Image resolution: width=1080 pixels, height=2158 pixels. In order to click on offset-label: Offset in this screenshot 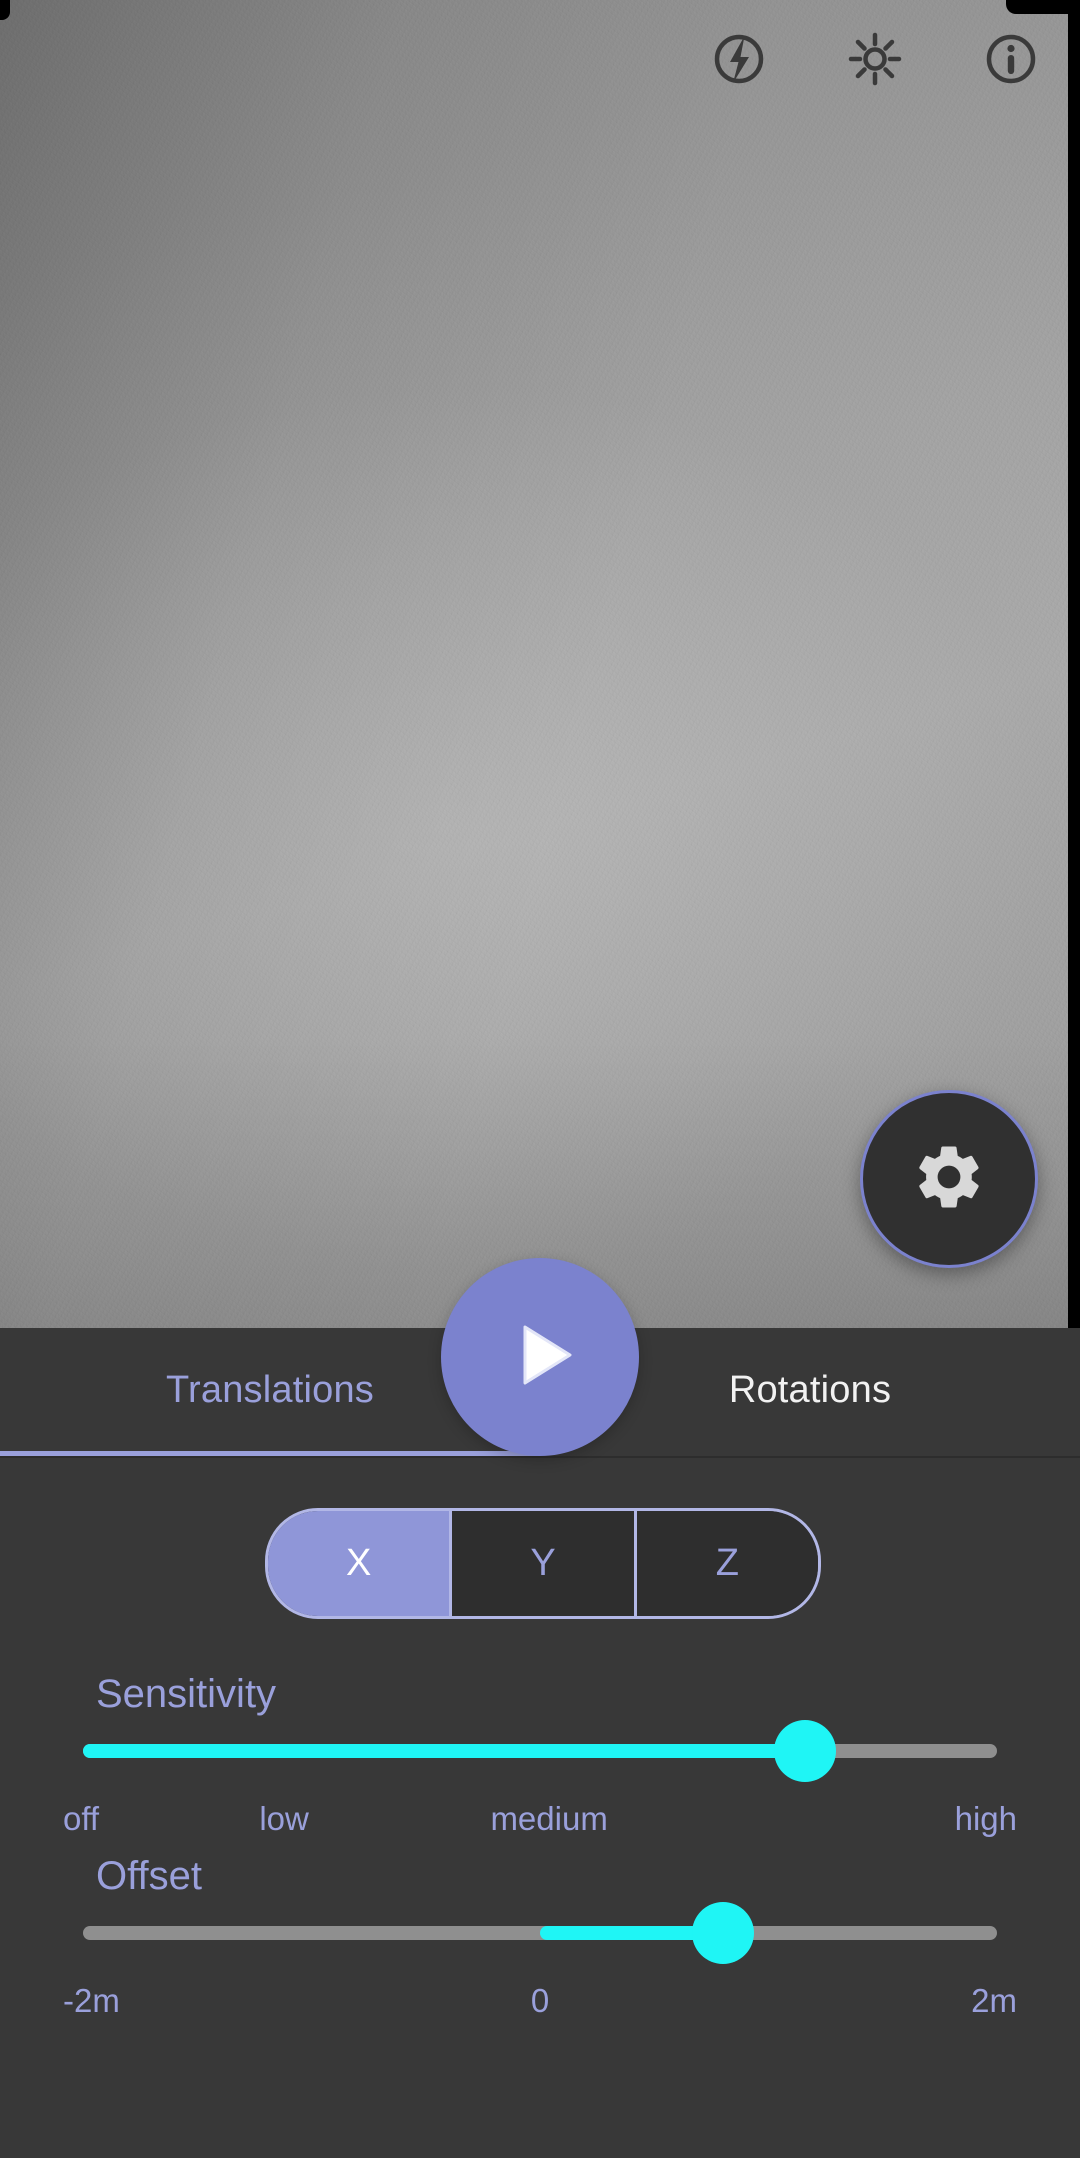, I will do `click(149, 1876)`.